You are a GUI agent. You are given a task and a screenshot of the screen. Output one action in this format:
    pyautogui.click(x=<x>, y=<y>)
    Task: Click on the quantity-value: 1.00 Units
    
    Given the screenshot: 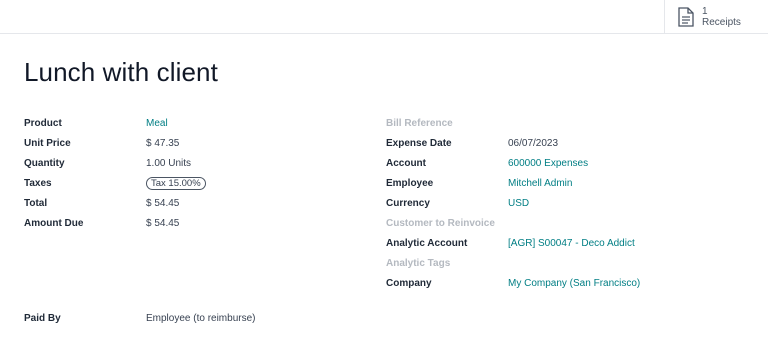 What is the action you would take?
    pyautogui.click(x=168, y=163)
    